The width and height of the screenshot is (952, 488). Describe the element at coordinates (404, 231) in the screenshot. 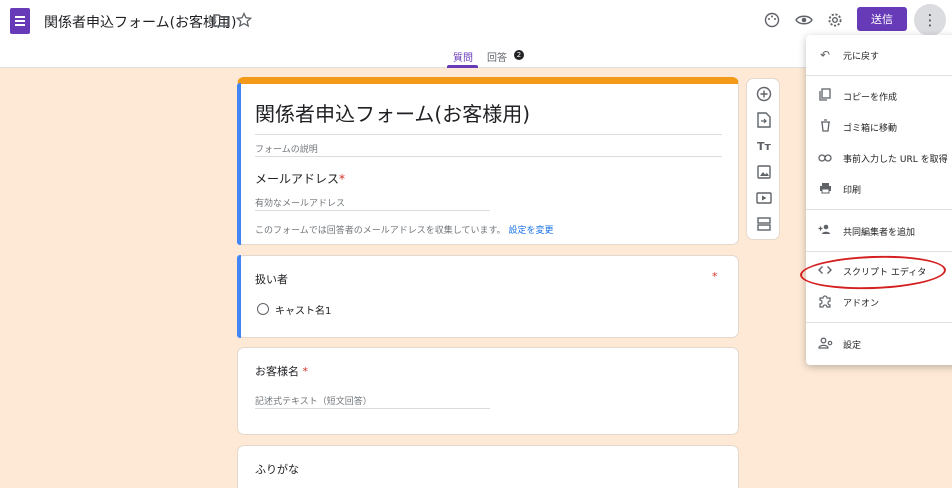

I see `email-collection-notice: このフォームでは回答者のメールアドレスを収集しています。 設定を変更` at that location.